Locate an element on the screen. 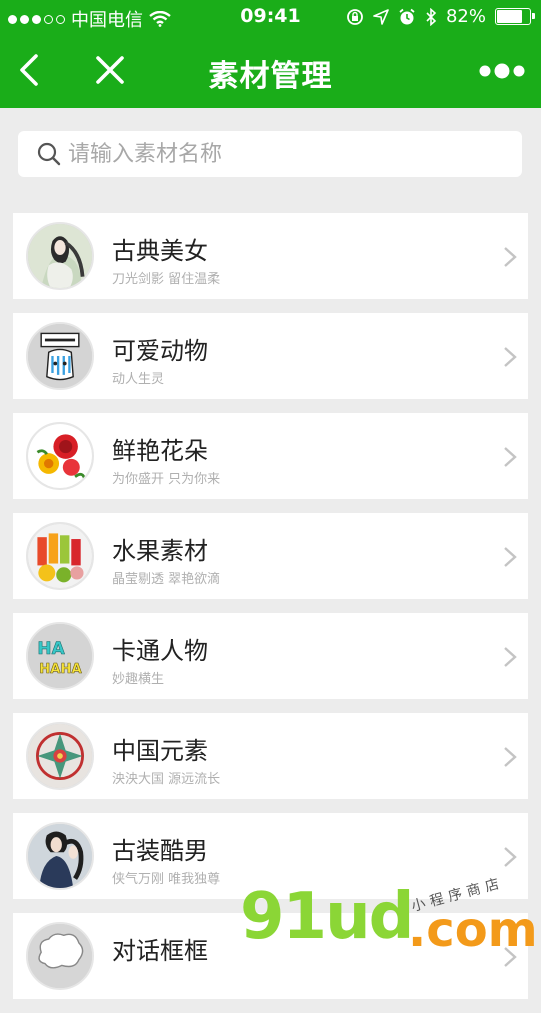 The width and height of the screenshot is (541, 1013). item-title: 对话框框 is located at coordinates (160, 951).